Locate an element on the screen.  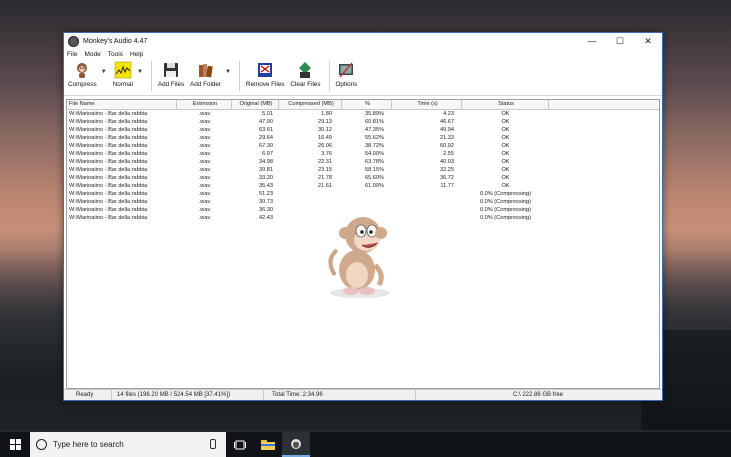
cortana-icon is located at coordinates (41, 444).